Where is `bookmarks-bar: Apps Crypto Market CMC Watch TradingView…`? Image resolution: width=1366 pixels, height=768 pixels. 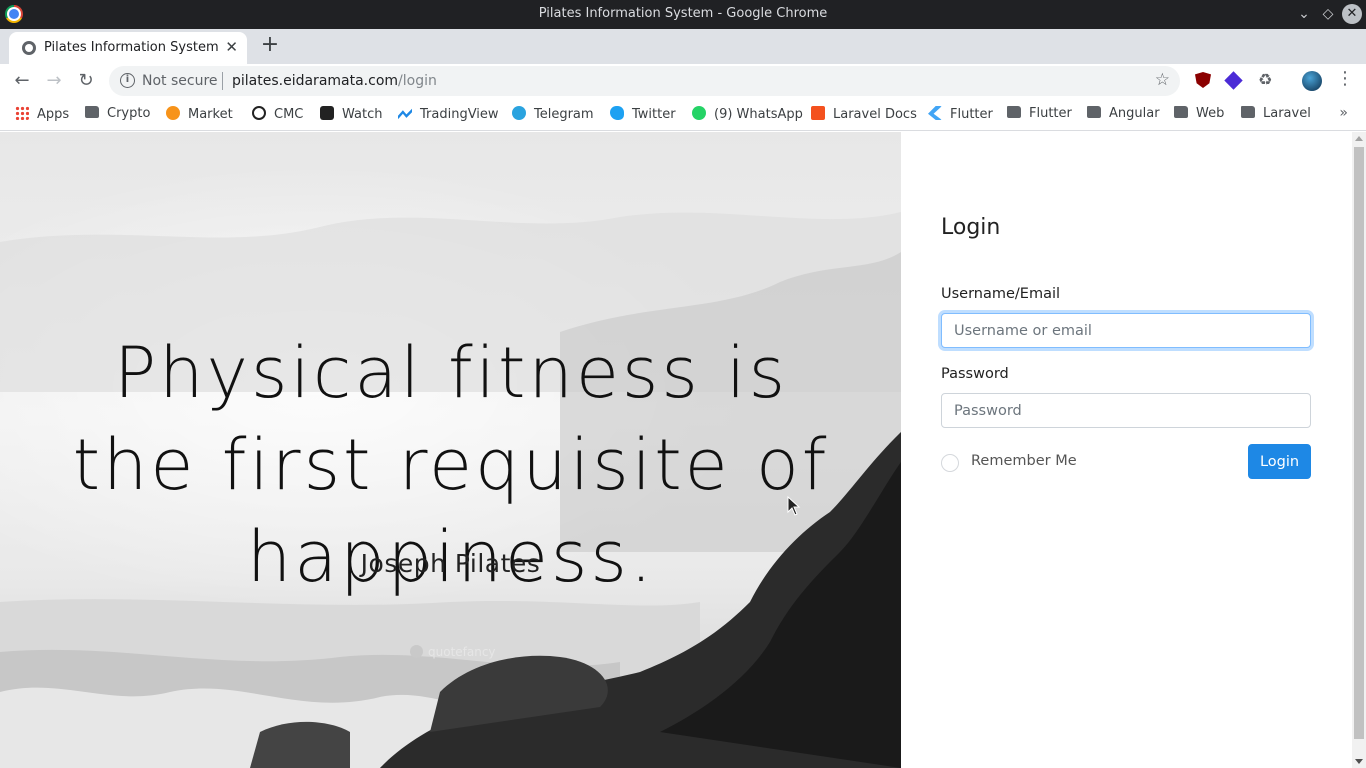 bookmarks-bar: Apps Crypto Market CMC Watch TradingView… is located at coordinates (683, 114).